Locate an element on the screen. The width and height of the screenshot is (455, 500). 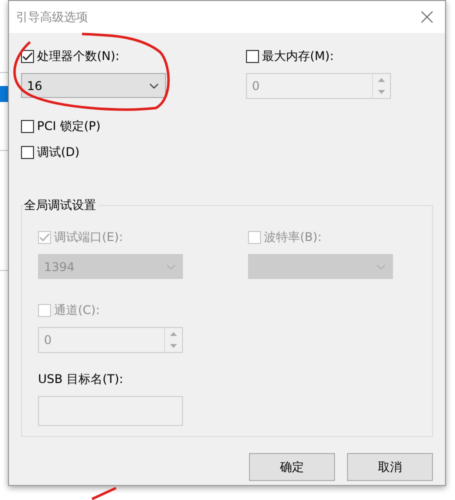
window-title: 引导高级选项 is located at coordinates (52, 17).